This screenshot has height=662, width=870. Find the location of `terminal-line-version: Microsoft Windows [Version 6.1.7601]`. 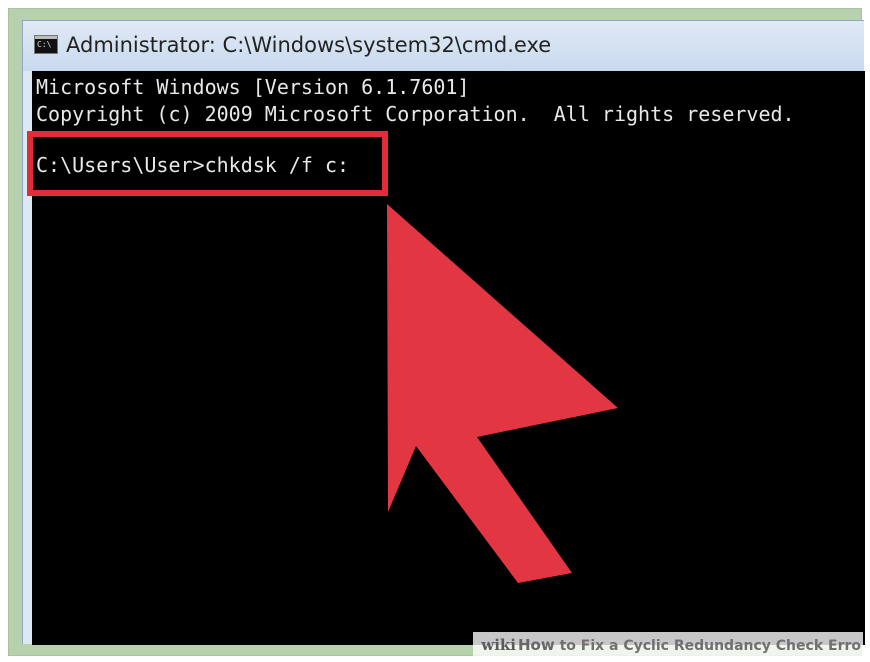

terminal-line-version: Microsoft Windows [Version 6.1.7601] is located at coordinates (253, 87).